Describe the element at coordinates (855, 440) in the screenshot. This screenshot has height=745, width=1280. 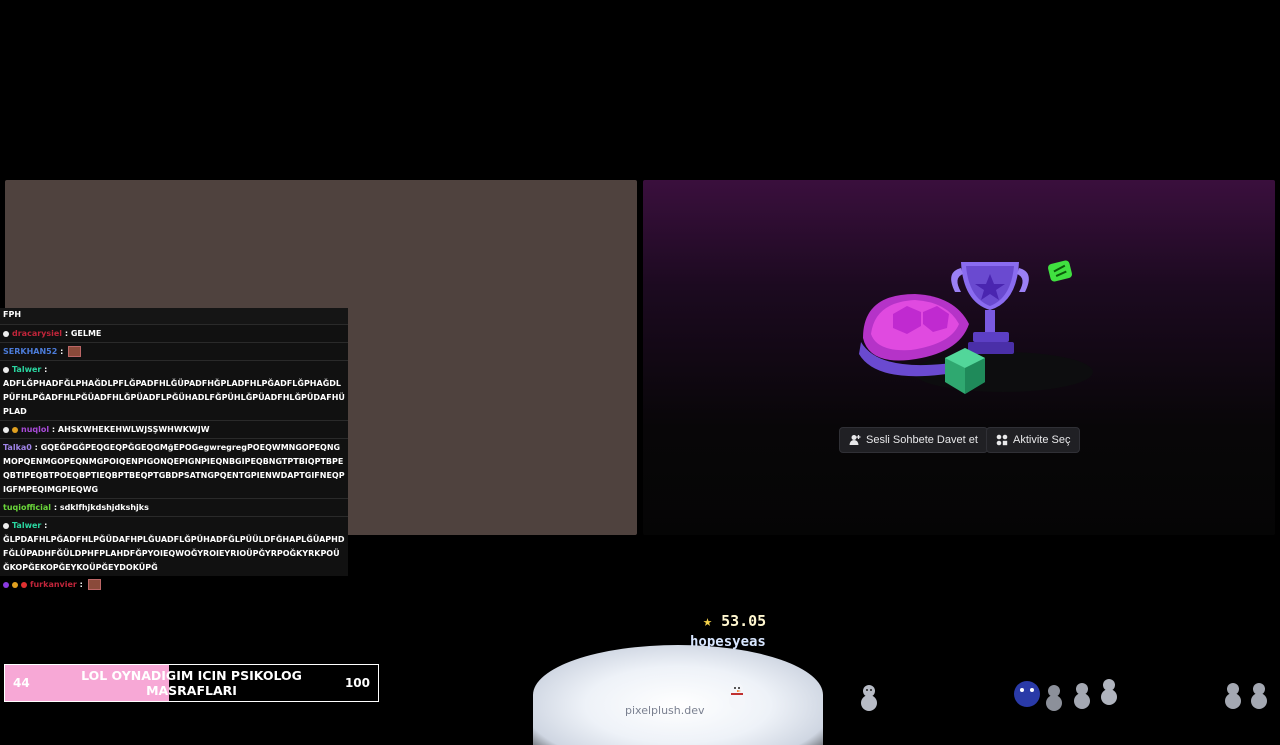
I see `add-user-icon` at that location.